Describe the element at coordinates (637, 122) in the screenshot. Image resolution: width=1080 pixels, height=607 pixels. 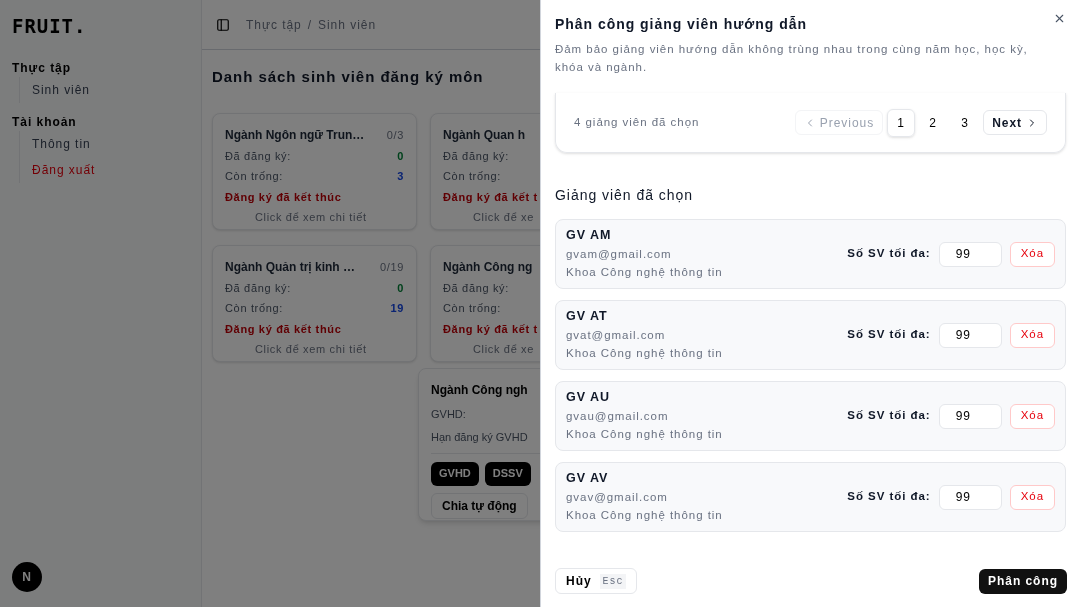
I see `selection-count: 4 giảng viên đã chọn` at that location.